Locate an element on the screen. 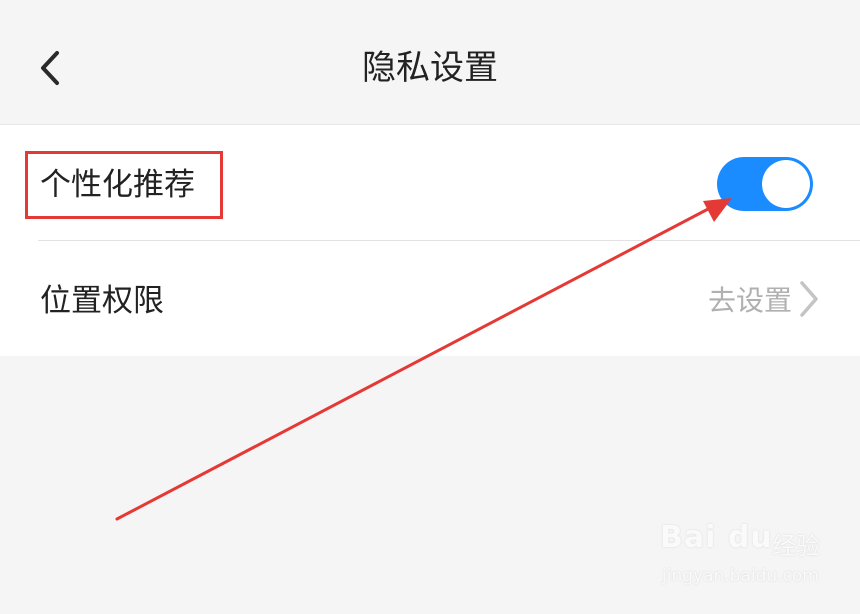 The height and width of the screenshot is (614, 860). watermark-logo: Bai du is located at coordinates (716, 537).